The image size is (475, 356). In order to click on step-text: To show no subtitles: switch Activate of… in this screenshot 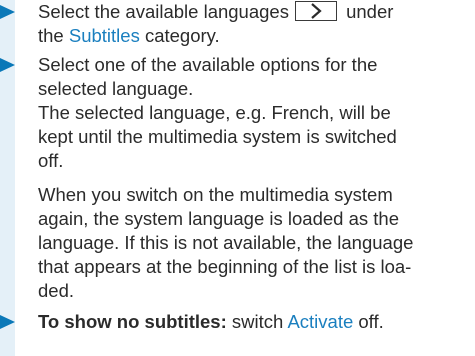, I will do `click(253, 322)`.